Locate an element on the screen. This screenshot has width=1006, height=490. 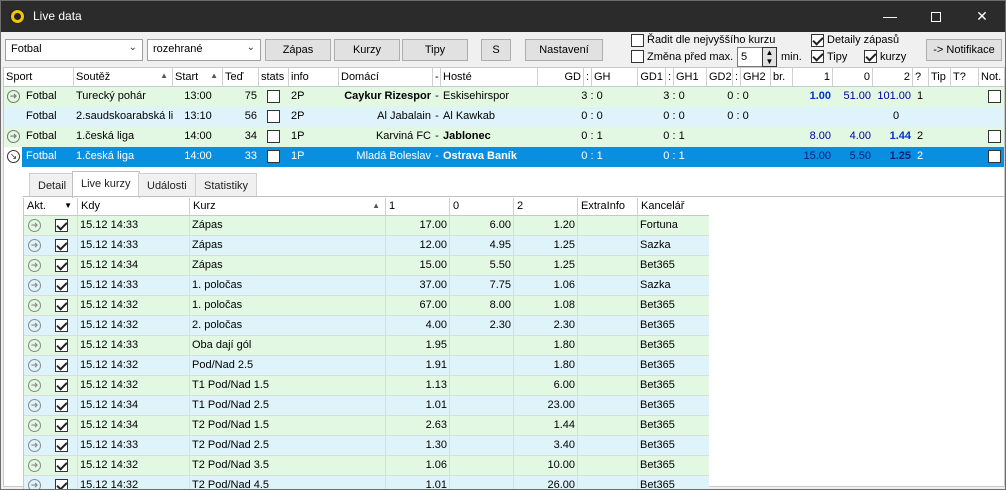
header-gh2: GH2 is located at coordinates (756, 77).